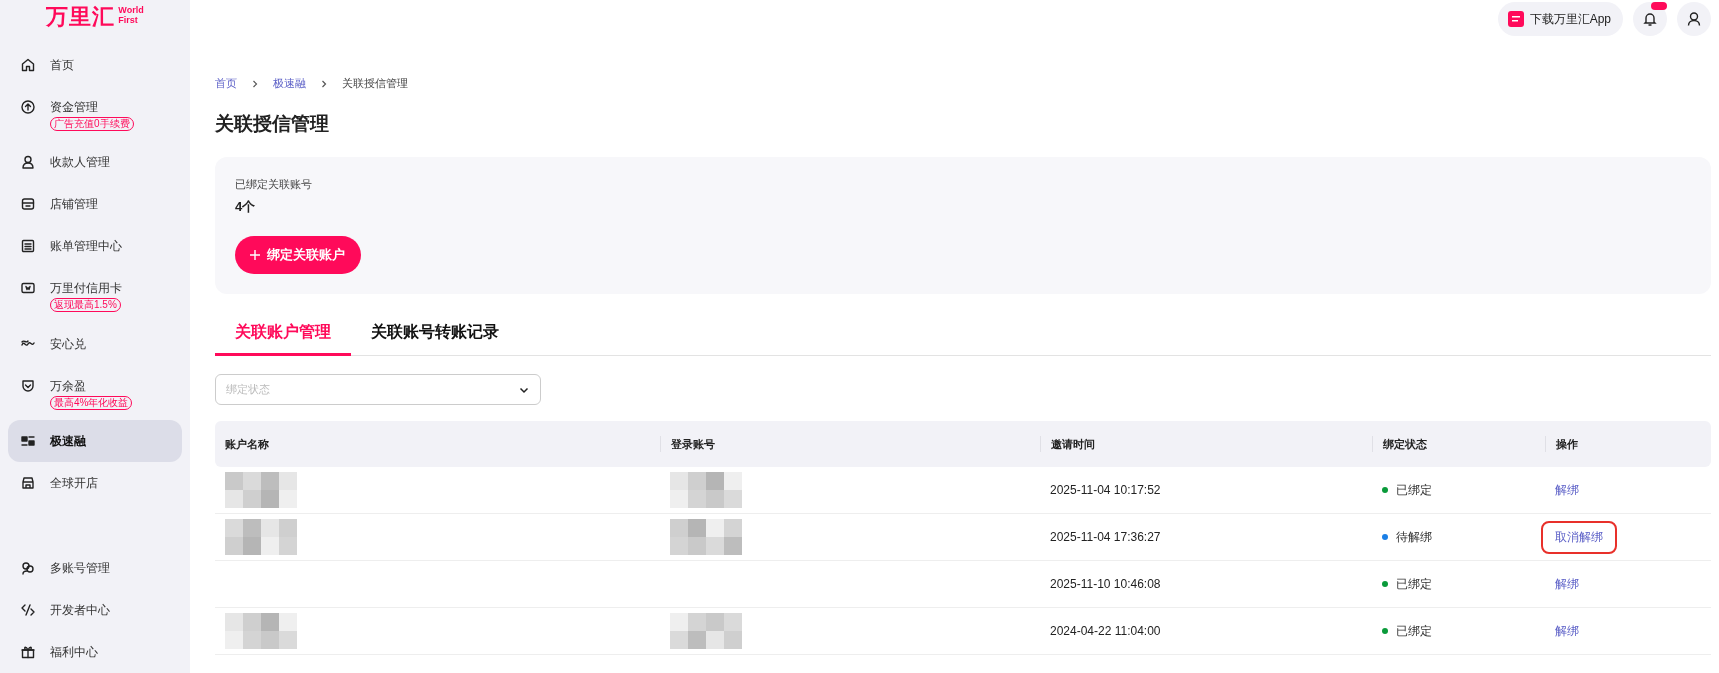 The image size is (1719, 673). Describe the element at coordinates (81, 17) in the screenshot. I see `logo-text: 万里汇` at that location.